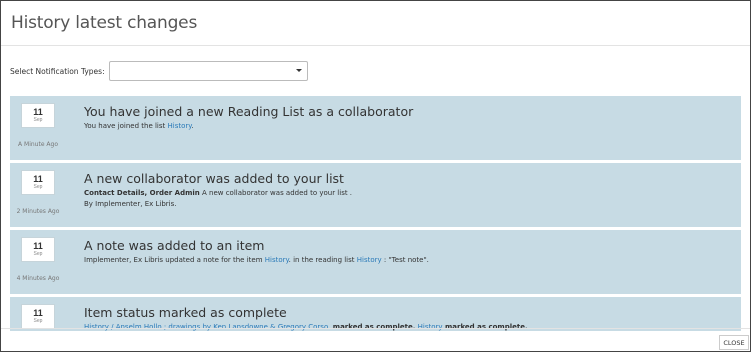 The image size is (753, 354). Describe the element at coordinates (408, 126) in the screenshot. I see `notification-text: You have joined the list History.` at that location.